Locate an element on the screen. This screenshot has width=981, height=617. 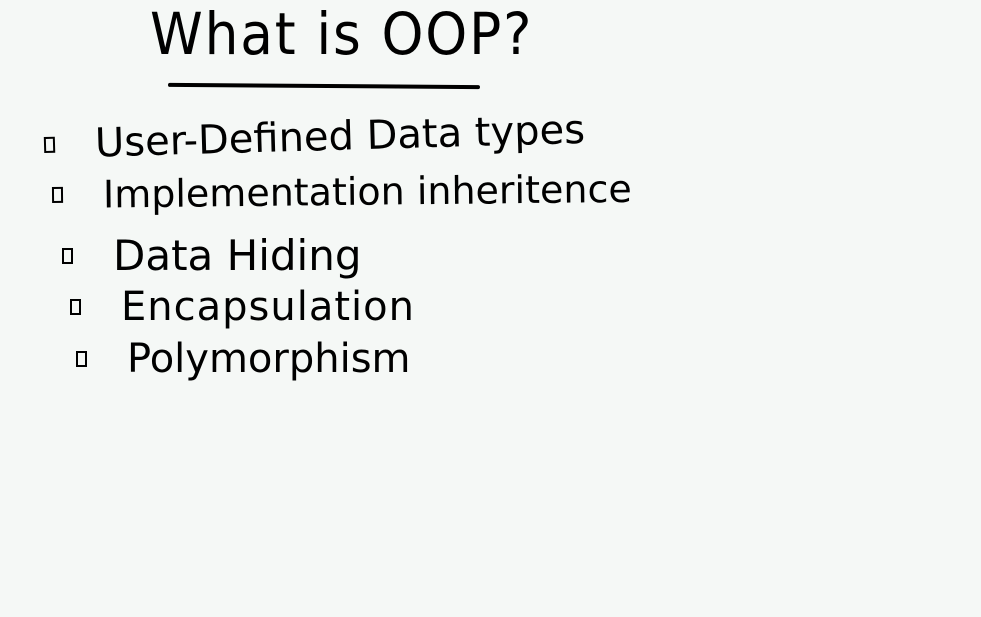
list-item: Encapsulation is located at coordinates (242, 306).